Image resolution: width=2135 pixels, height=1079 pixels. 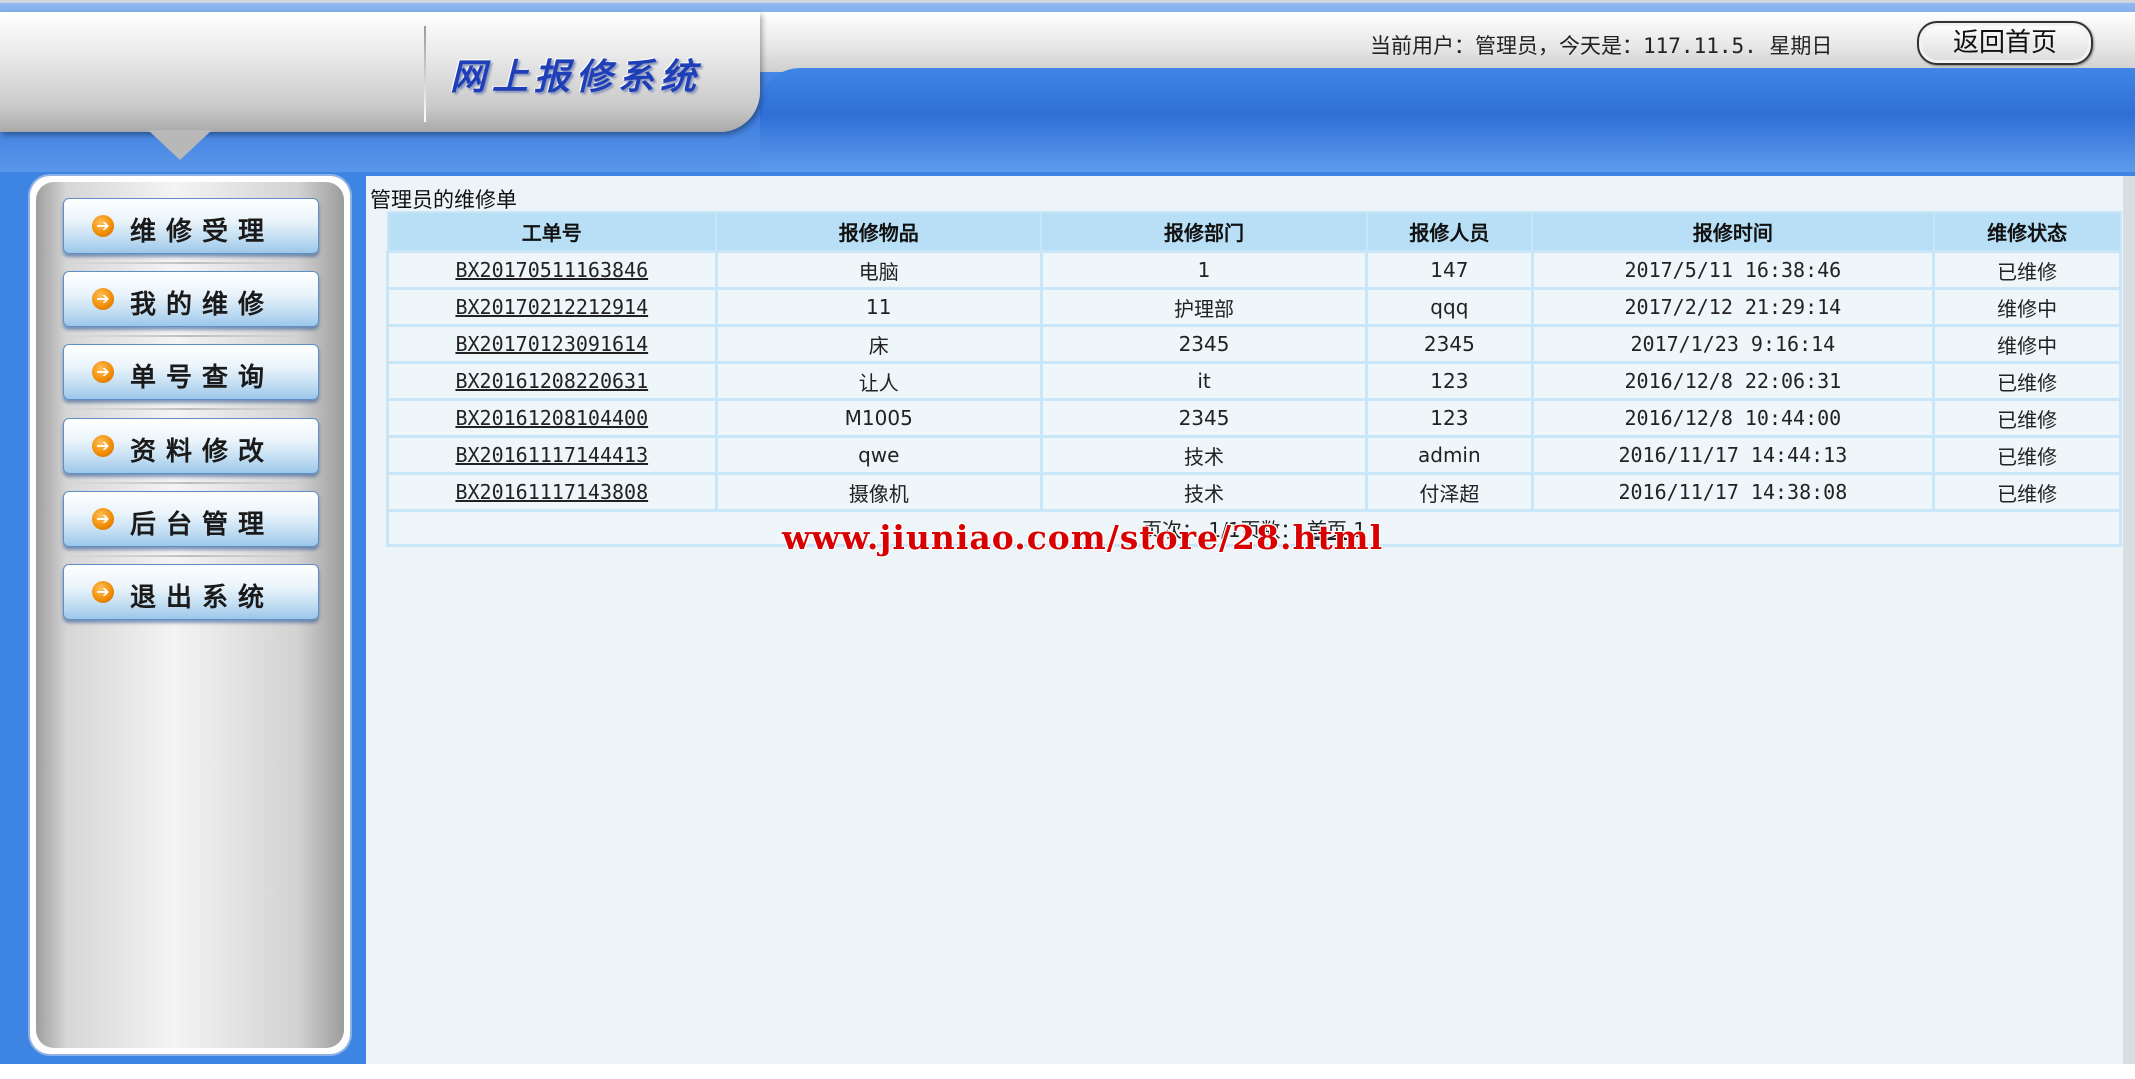 I want to click on page-title: 管理员的维修单, so click(x=443, y=200).